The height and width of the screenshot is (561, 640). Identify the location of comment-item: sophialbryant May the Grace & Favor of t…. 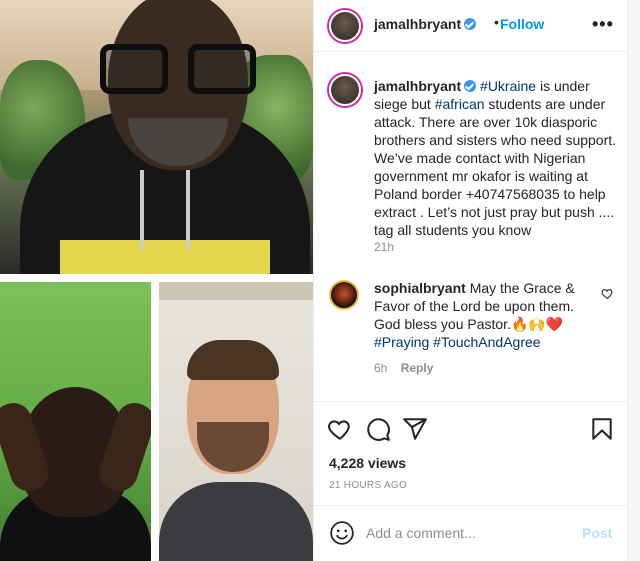
(485, 315).